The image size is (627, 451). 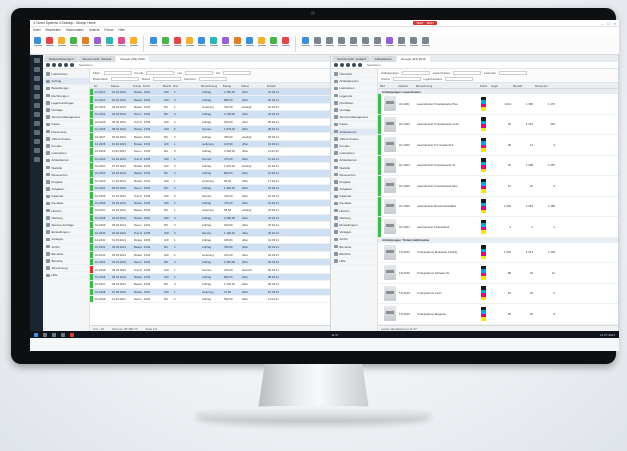 I want to click on article-row: TD-2004 Tintenpatrone Magenta 59 20 8, so click(x=498, y=314).